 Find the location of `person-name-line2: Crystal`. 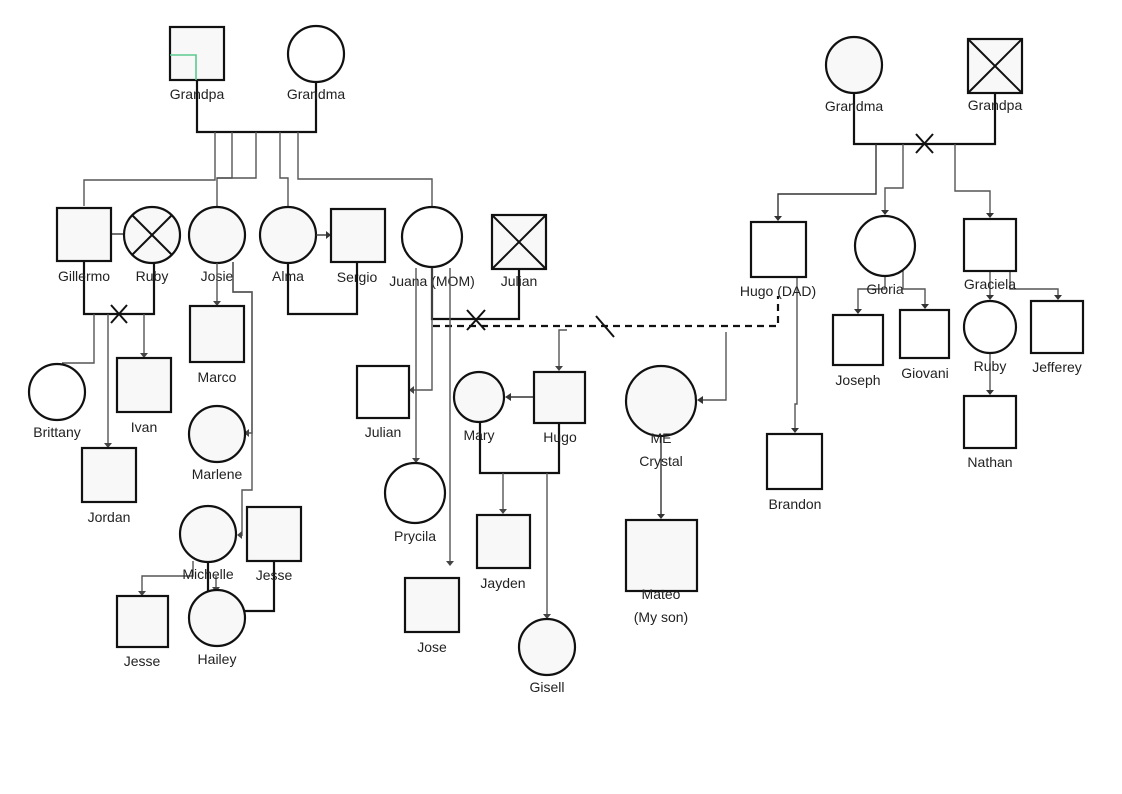

person-name-line2: Crystal is located at coordinates (661, 461).